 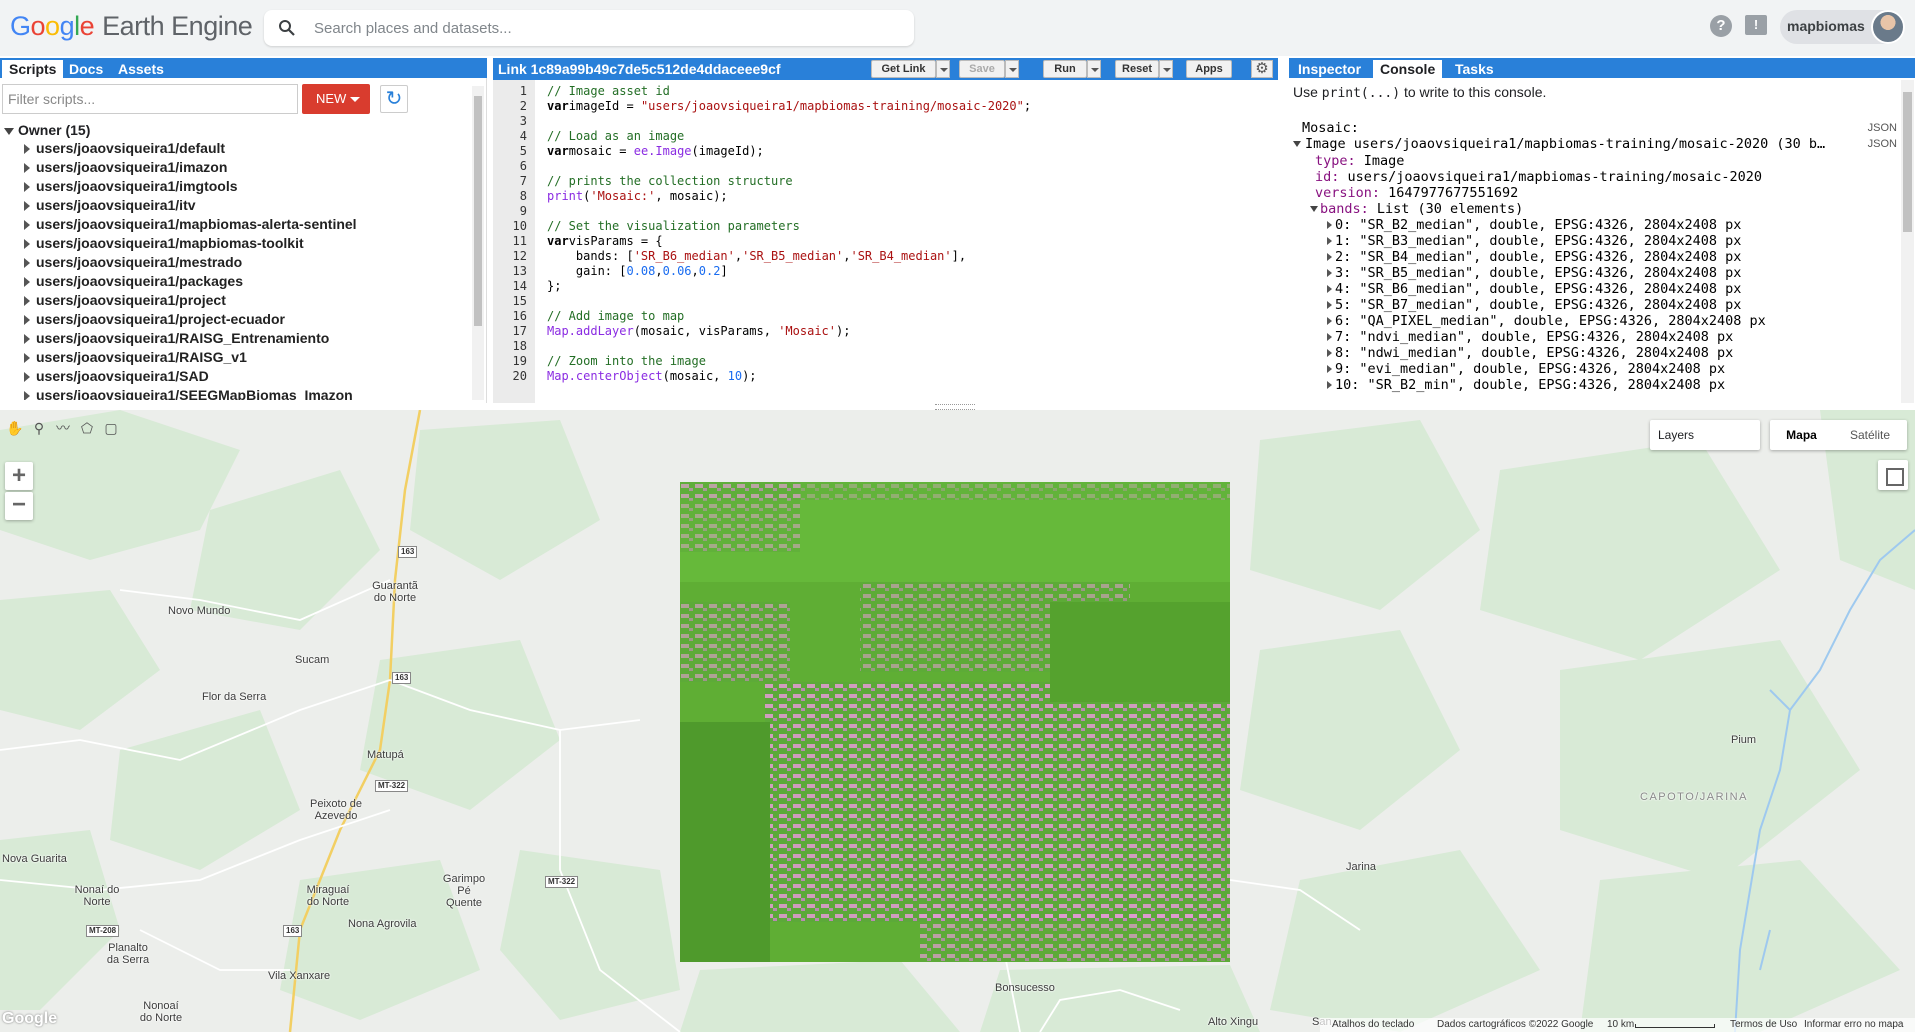 What do you see at coordinates (336, 99) in the screenshot?
I see `new-button: NEW` at bounding box center [336, 99].